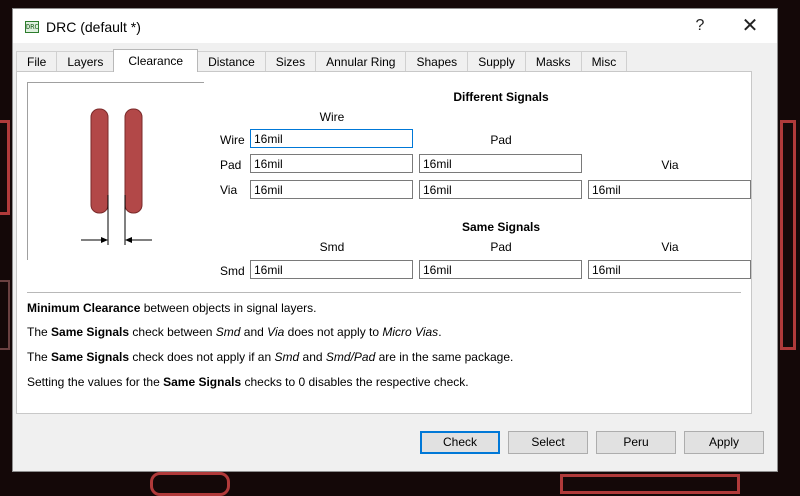 This screenshot has width=800, height=496. What do you see at coordinates (232, 271) in the screenshot?
I see `row-label-smd: Smd` at bounding box center [232, 271].